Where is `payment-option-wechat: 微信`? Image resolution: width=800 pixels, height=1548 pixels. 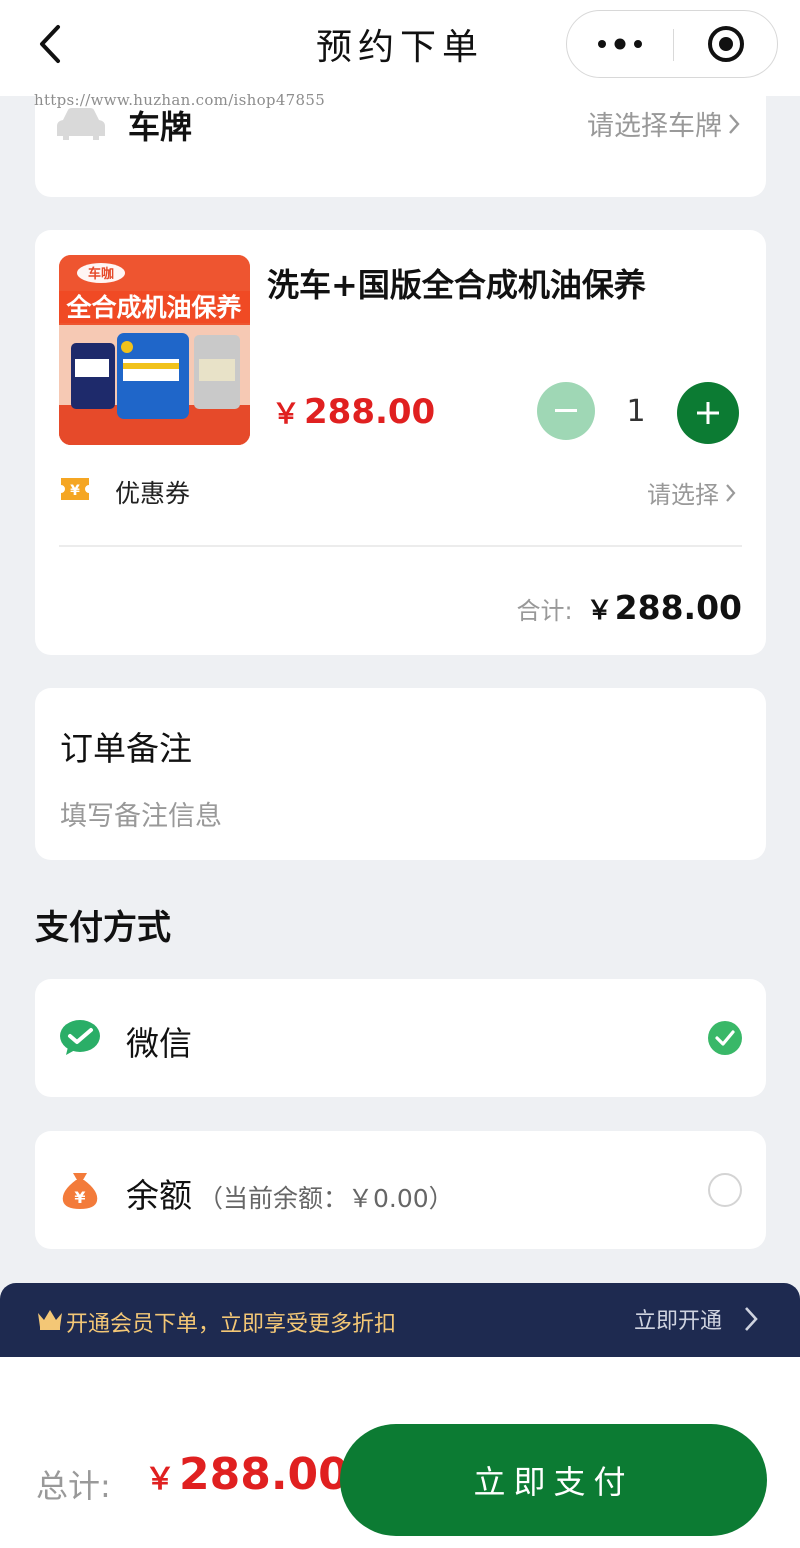 payment-option-wechat: 微信 is located at coordinates (400, 1038).